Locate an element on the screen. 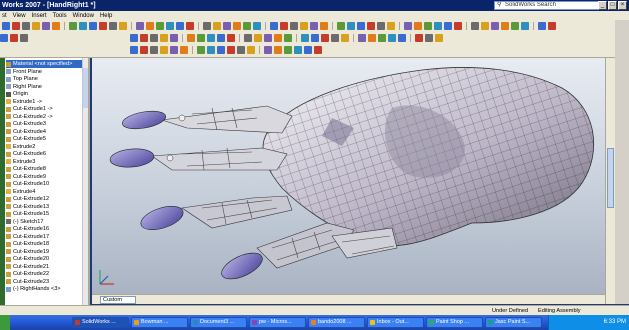 The height and width of the screenshot is (330, 629). menu-edit: st is located at coordinates (4, 16).